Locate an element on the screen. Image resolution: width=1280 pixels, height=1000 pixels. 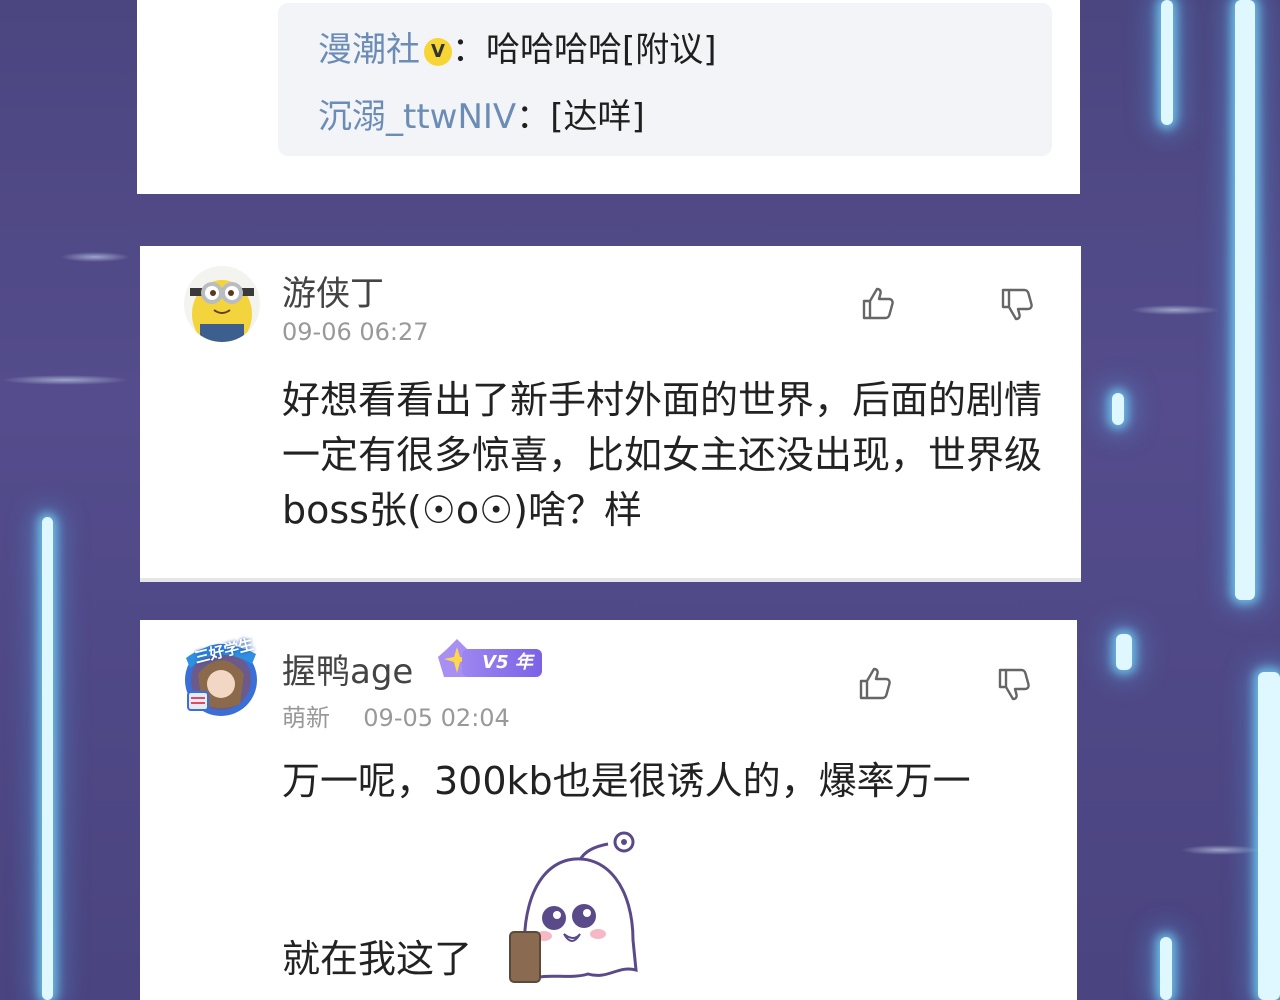
reply-thread-card: 漫潮社 V ：哈哈哈哈[附议] 沉溺_ttwNIV：[达咩] is located at coordinates (608, 97).